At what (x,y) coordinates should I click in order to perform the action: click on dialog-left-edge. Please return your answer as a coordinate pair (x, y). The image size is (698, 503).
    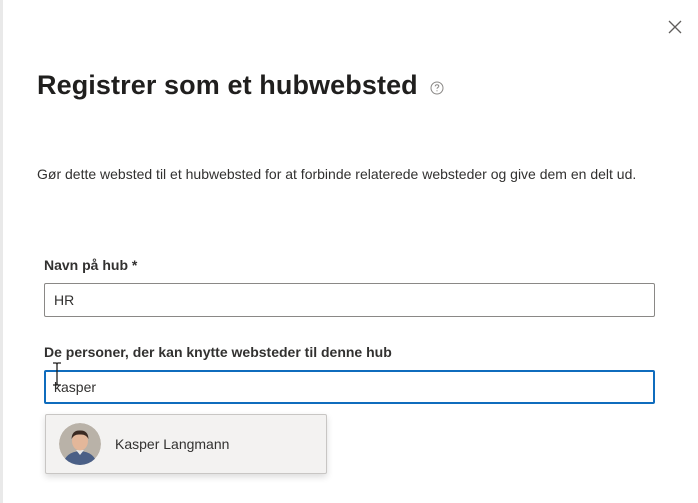
    Looking at the image, I should click on (1, 251).